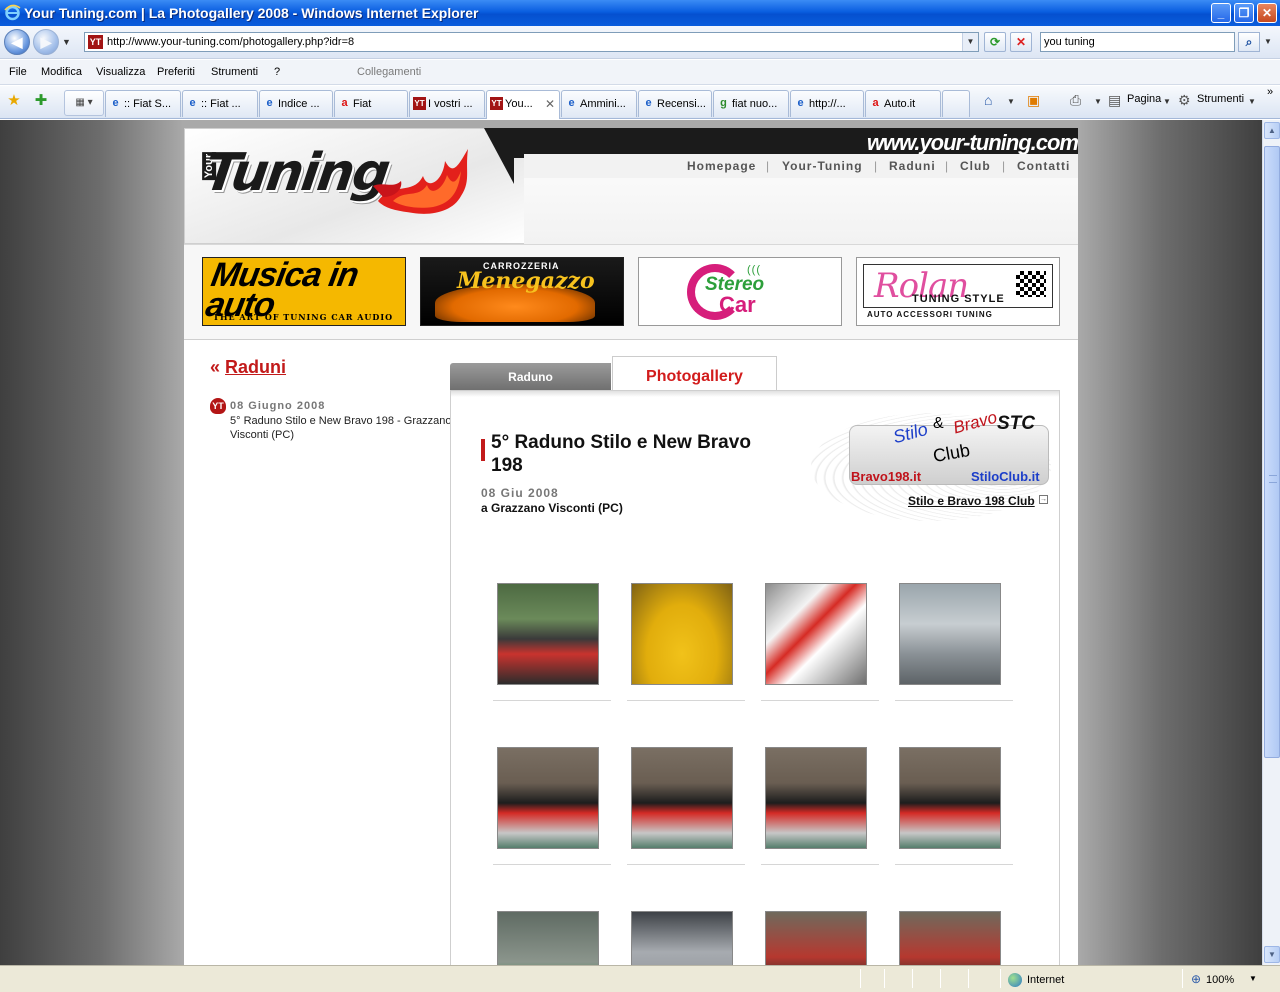 Image resolution: width=1280 pixels, height=992 pixels. I want to click on scroll-up-icon: ▲, so click(1272, 130).